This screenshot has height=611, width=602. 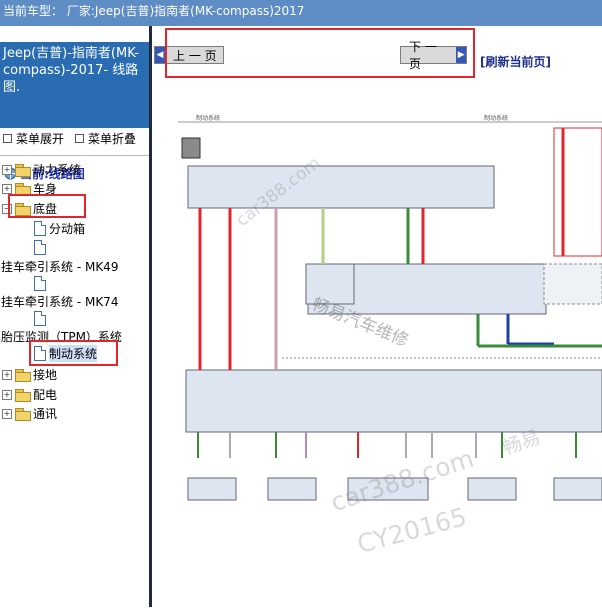 I want to click on diagram-title-left: 制动系统, so click(x=208, y=118).